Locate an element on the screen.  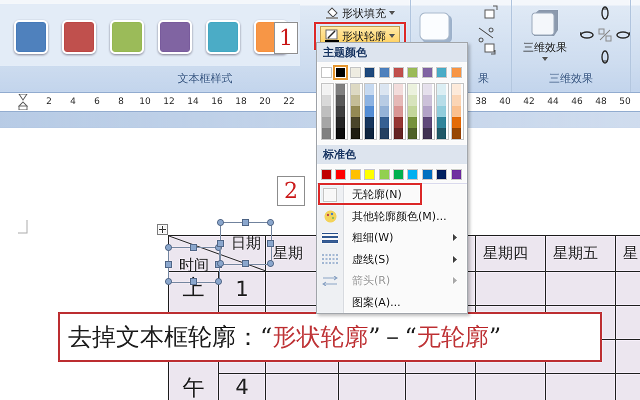
3d-effects-button: 三维效果 is located at coordinates (542, 35).